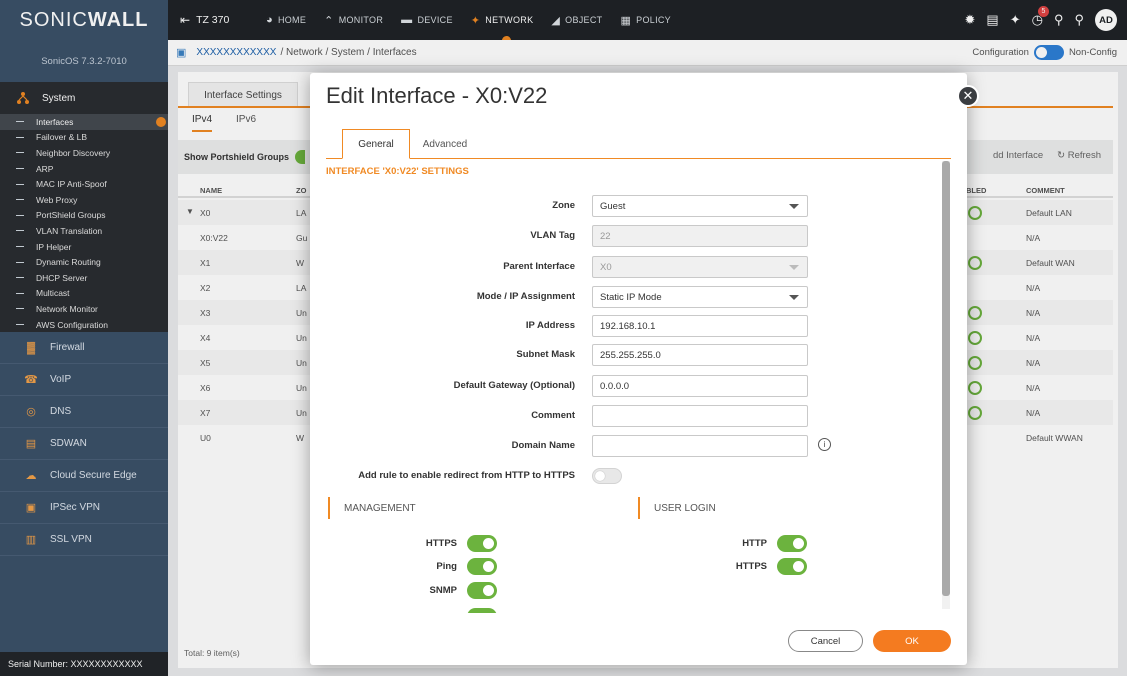 This screenshot has height=676, width=1127. I want to click on login-https-toggle, so click(792, 566).